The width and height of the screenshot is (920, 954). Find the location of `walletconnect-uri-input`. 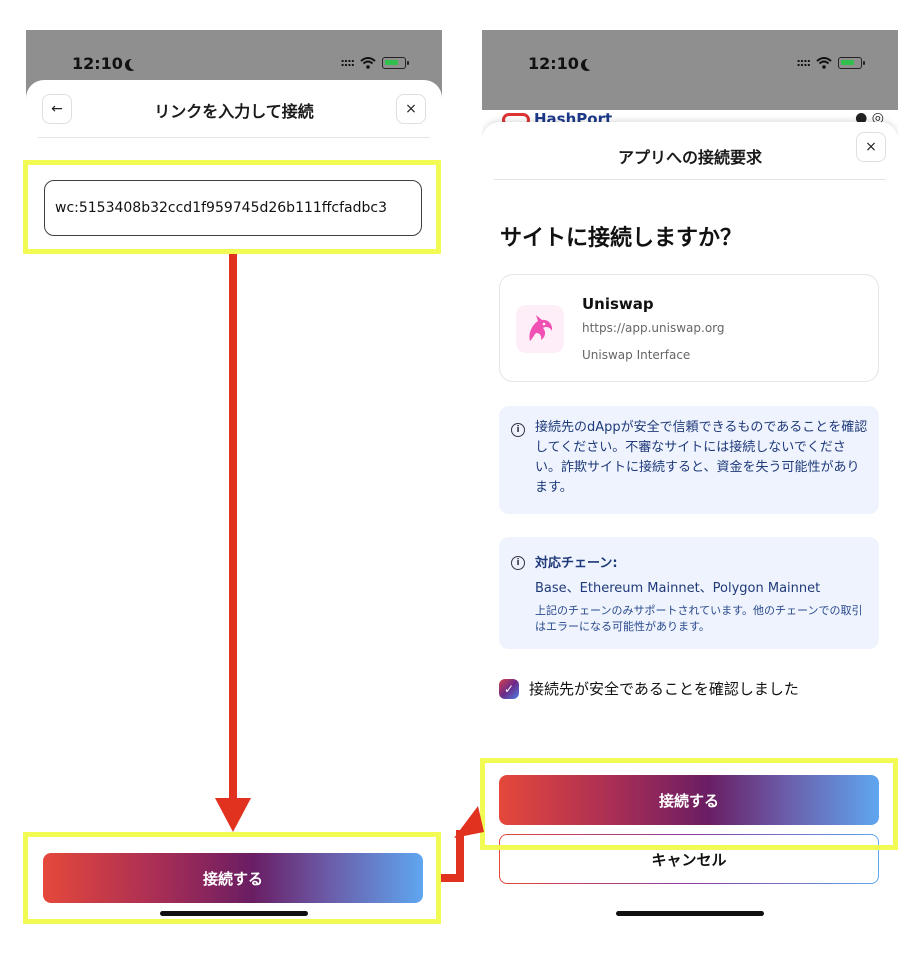

walletconnect-uri-input is located at coordinates (233, 208).